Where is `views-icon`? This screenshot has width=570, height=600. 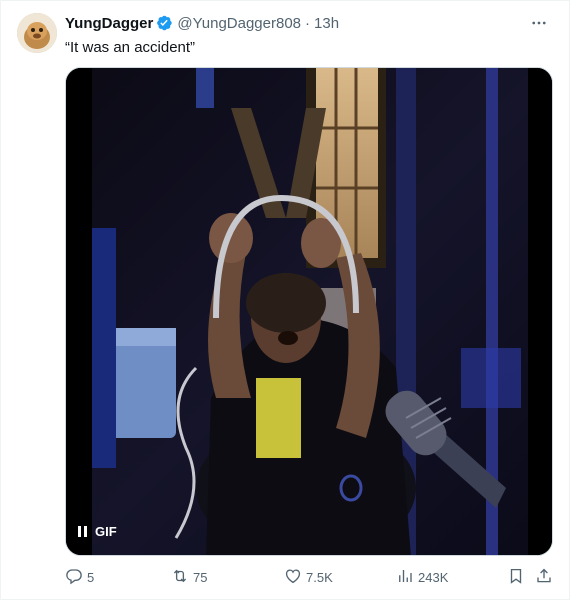
views-icon is located at coordinates (405, 577).